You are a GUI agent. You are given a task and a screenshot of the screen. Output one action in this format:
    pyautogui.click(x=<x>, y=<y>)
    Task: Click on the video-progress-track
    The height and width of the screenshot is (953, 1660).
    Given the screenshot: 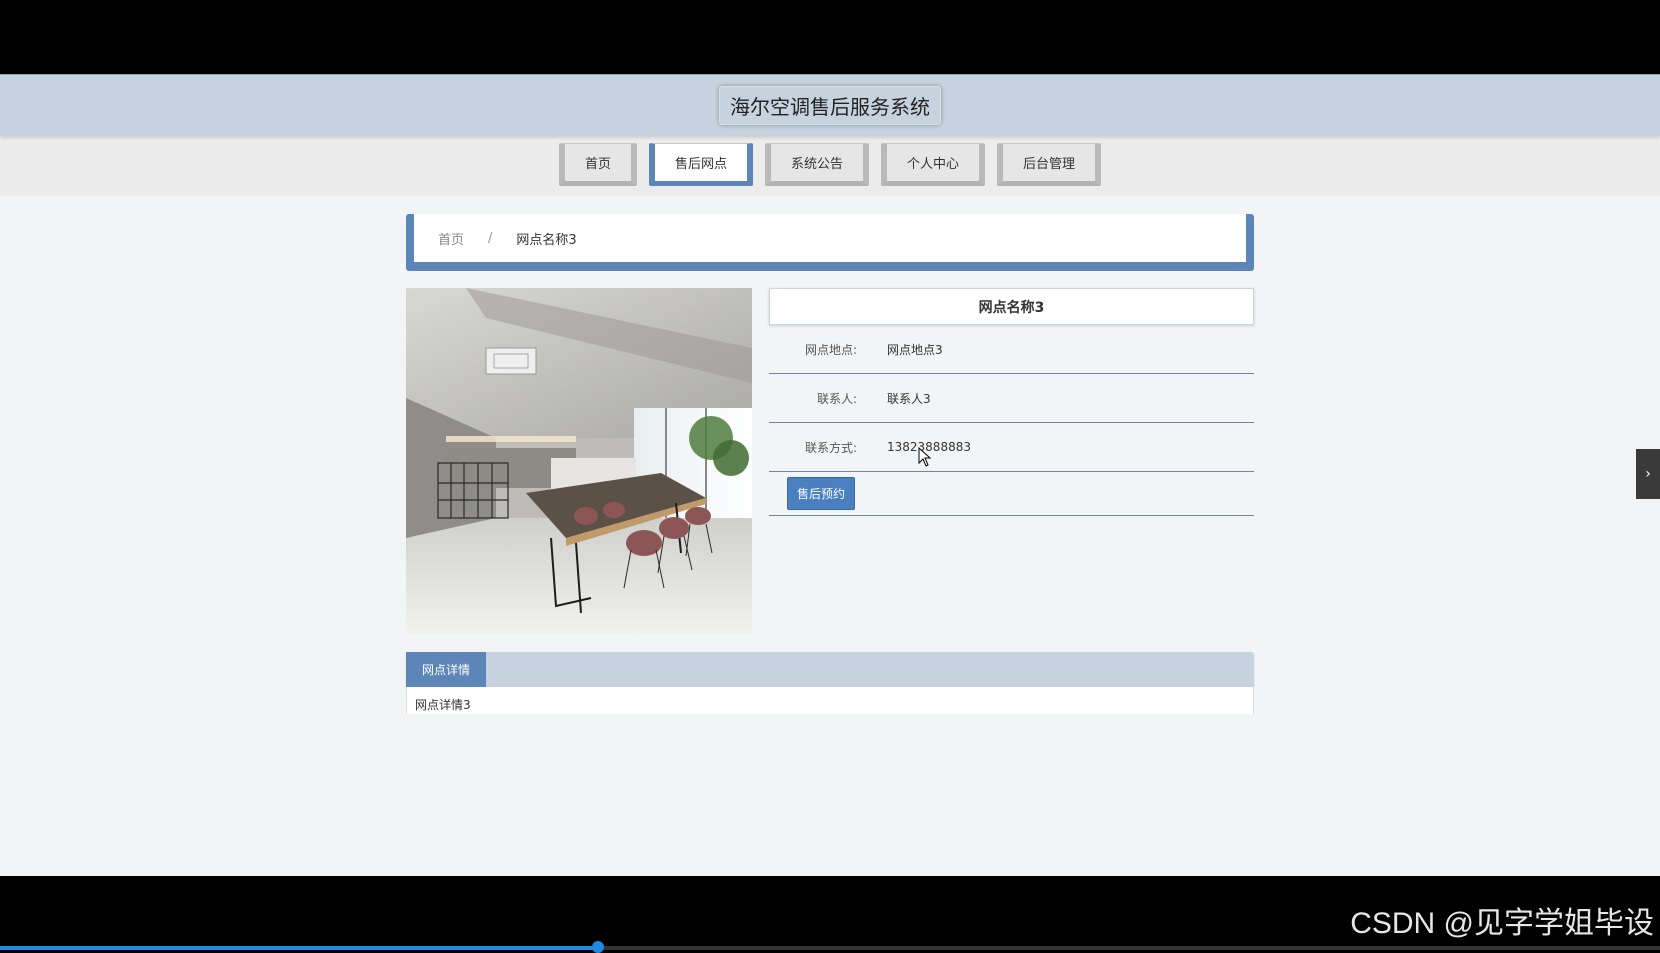 What is the action you would take?
    pyautogui.click(x=830, y=947)
    